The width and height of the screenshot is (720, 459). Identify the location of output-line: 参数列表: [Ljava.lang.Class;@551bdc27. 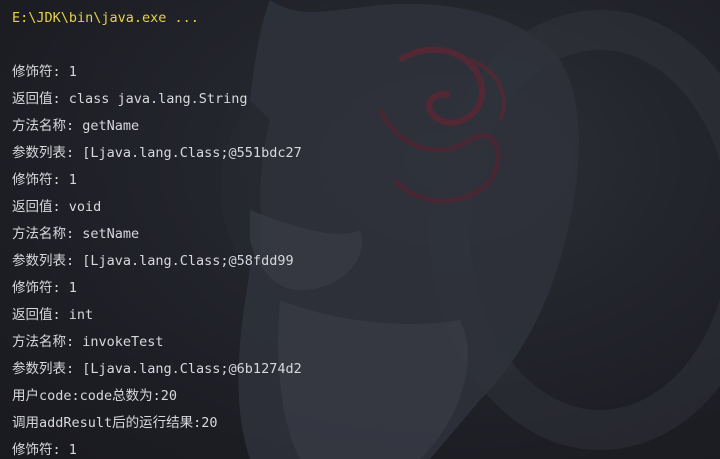
(157, 153).